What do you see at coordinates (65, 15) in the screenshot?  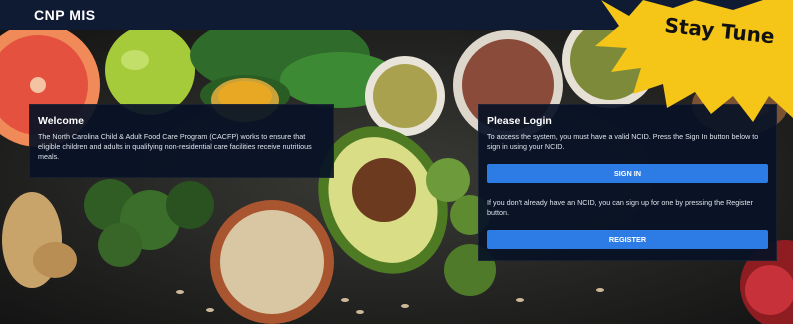 I see `app-title: CNP MIS` at bounding box center [65, 15].